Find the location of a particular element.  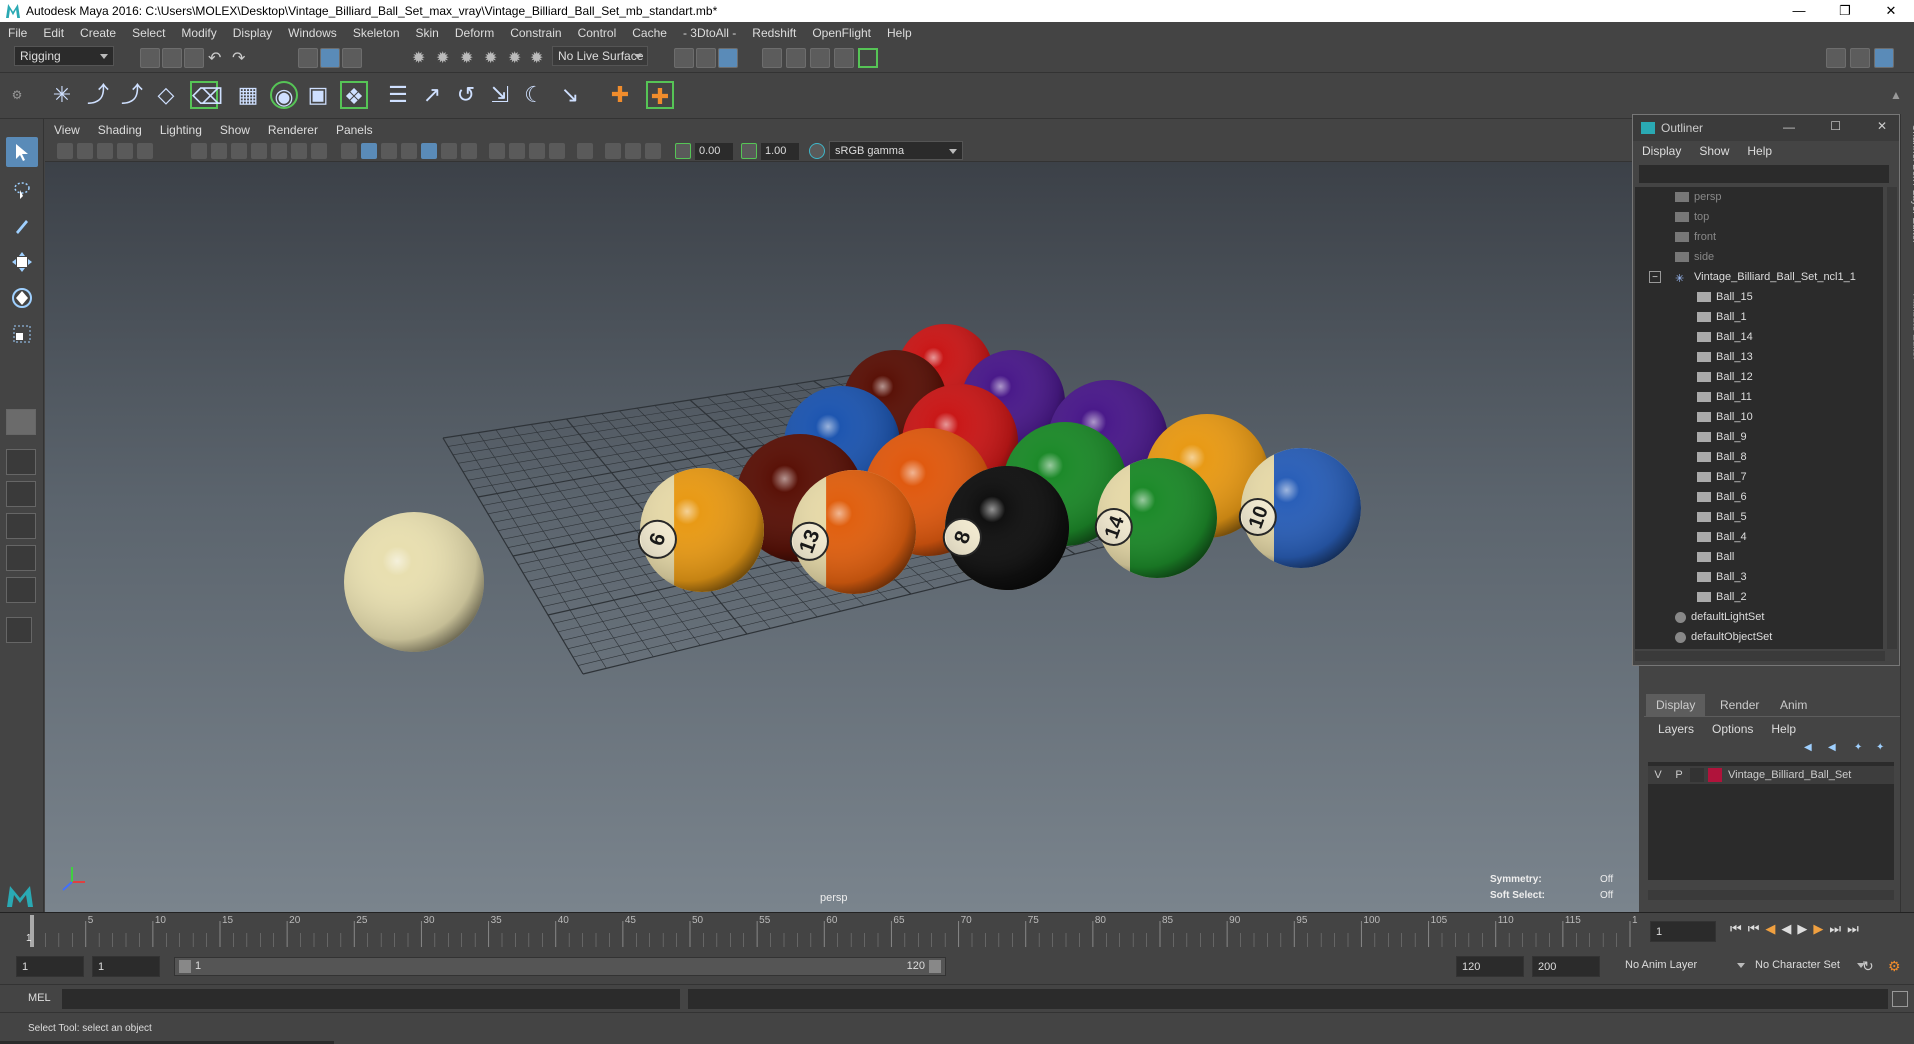

menu-windows: Windows is located at coordinates (312, 33).